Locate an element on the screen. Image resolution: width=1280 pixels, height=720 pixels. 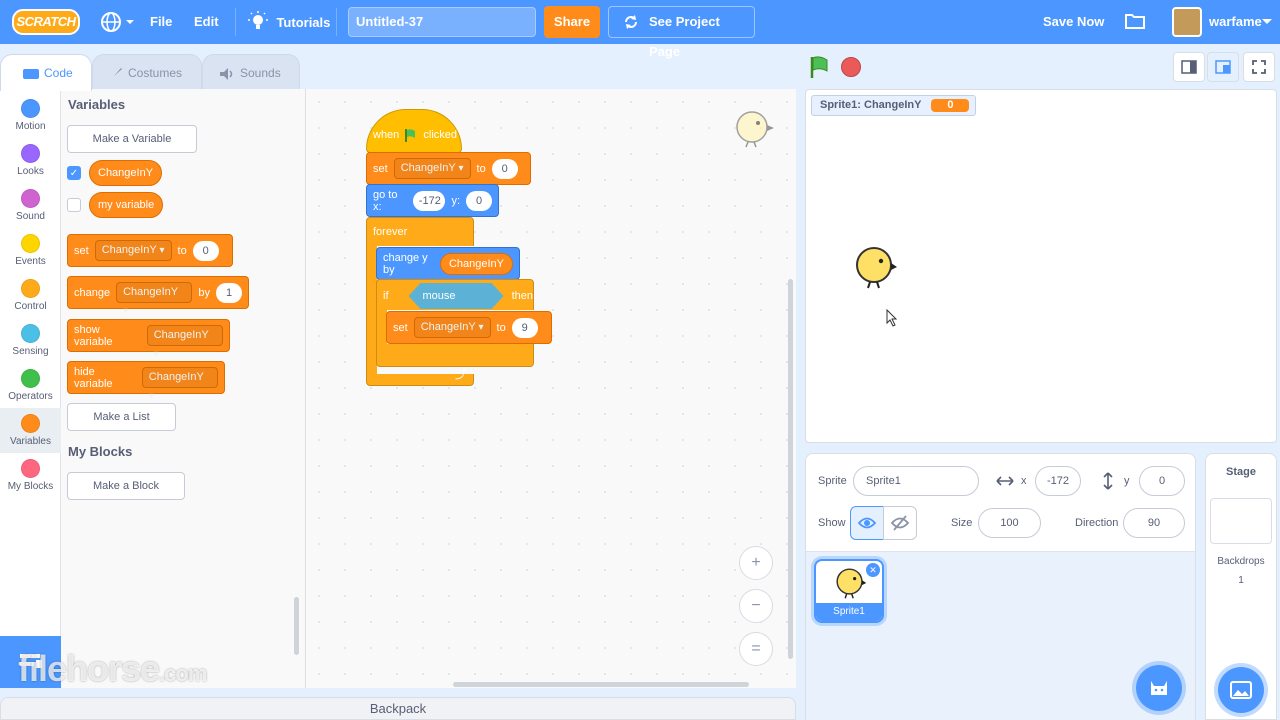
zoom-reset-button: = is located at coordinates (756, 649).